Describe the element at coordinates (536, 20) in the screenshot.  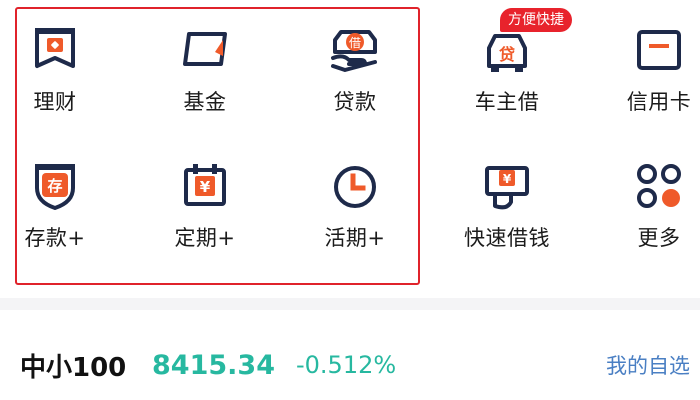
I see `promo-badge: 方便快捷` at that location.